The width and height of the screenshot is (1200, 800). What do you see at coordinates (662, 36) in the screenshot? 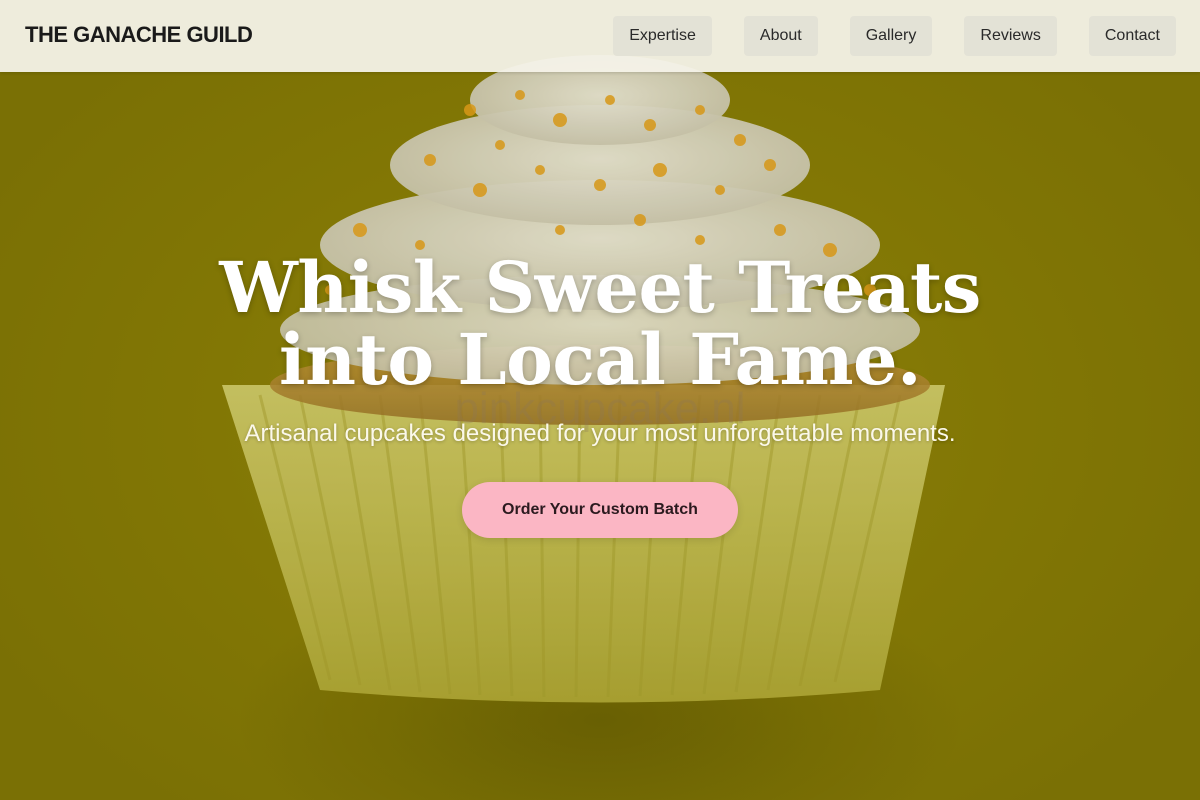
I see `nav-expertise: Expertise` at bounding box center [662, 36].